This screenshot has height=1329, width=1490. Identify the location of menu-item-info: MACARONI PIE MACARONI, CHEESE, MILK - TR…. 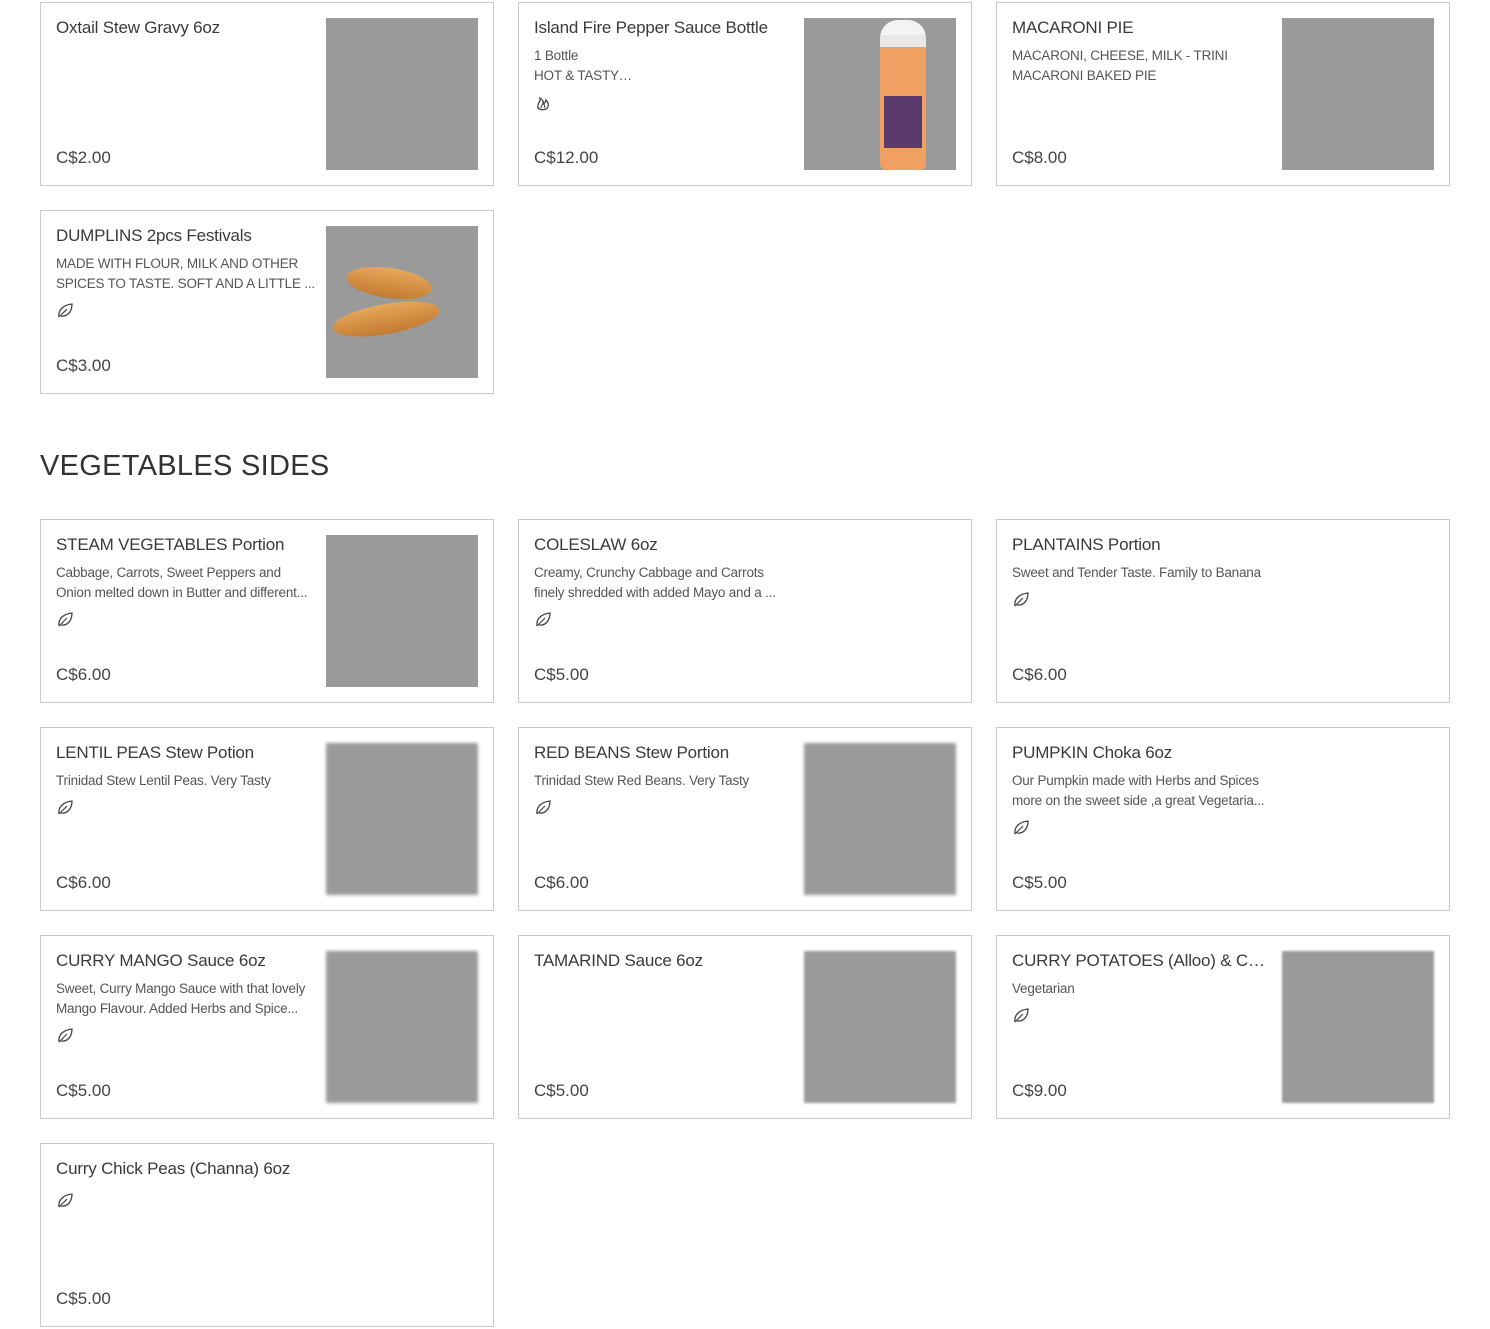
(1141, 51).